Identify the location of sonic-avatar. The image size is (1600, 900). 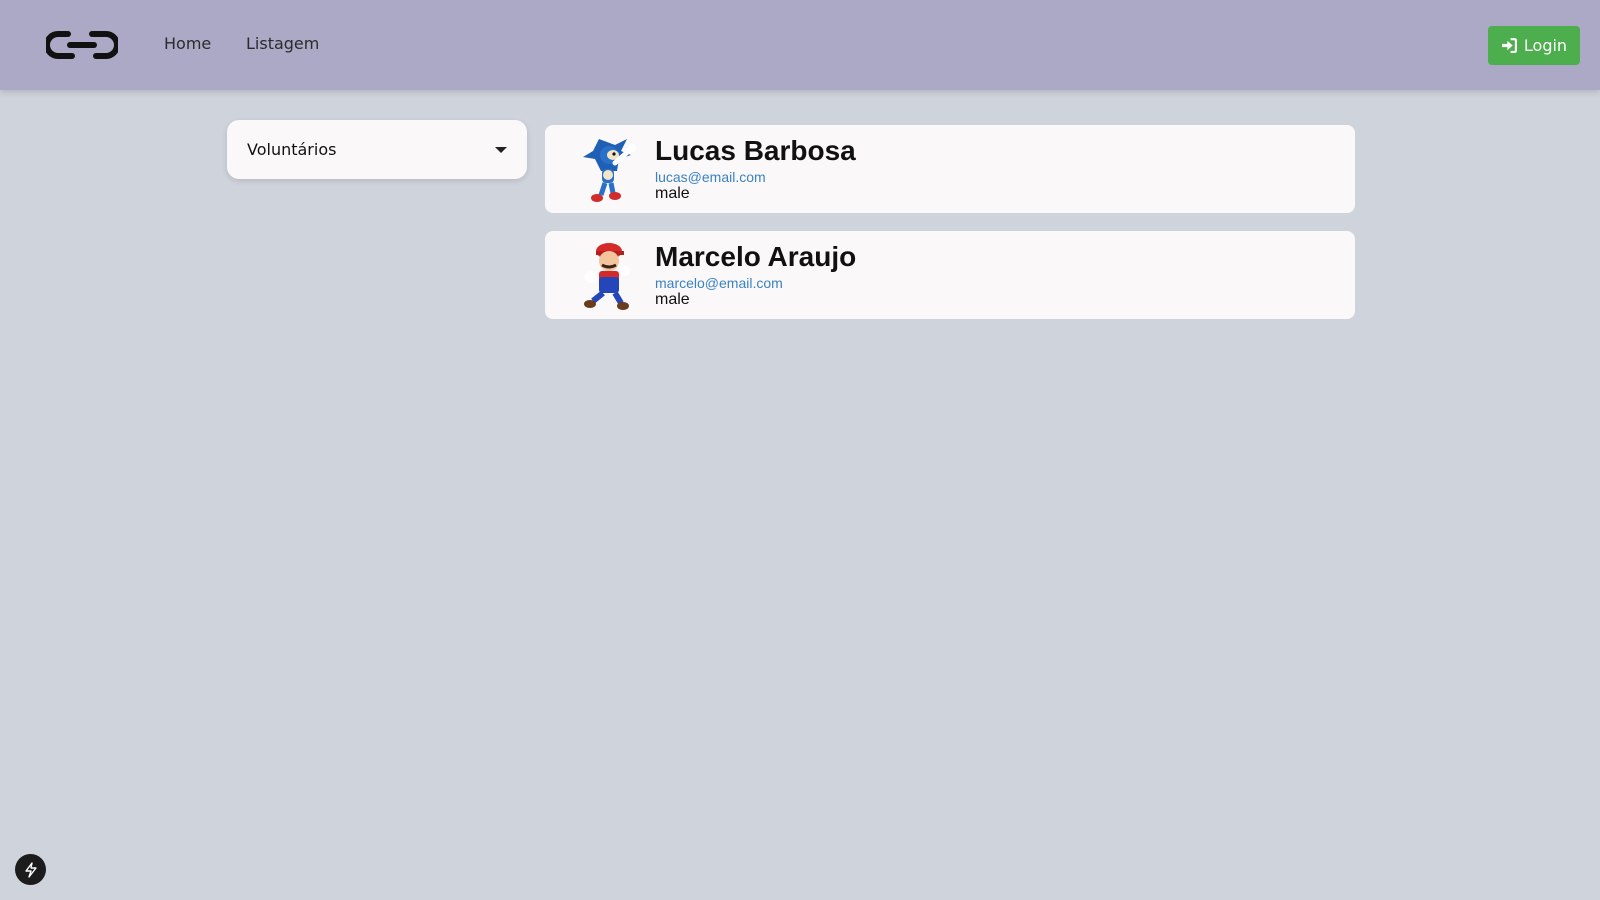
(609, 170).